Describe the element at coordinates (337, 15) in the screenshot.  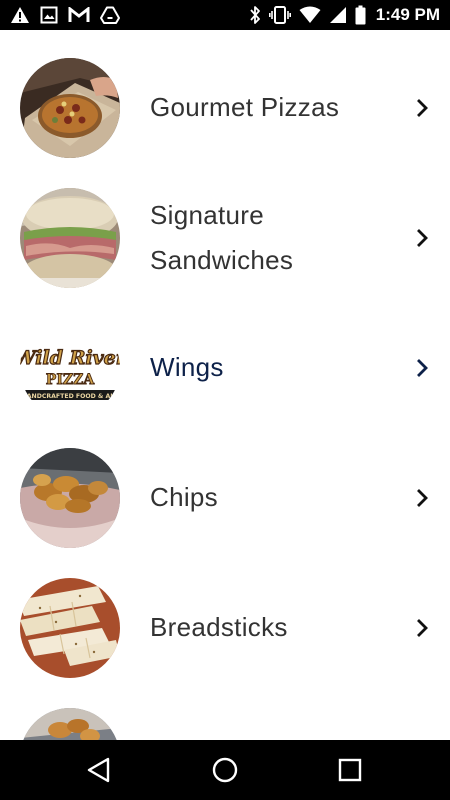
I see `cell-signal-icon` at that location.